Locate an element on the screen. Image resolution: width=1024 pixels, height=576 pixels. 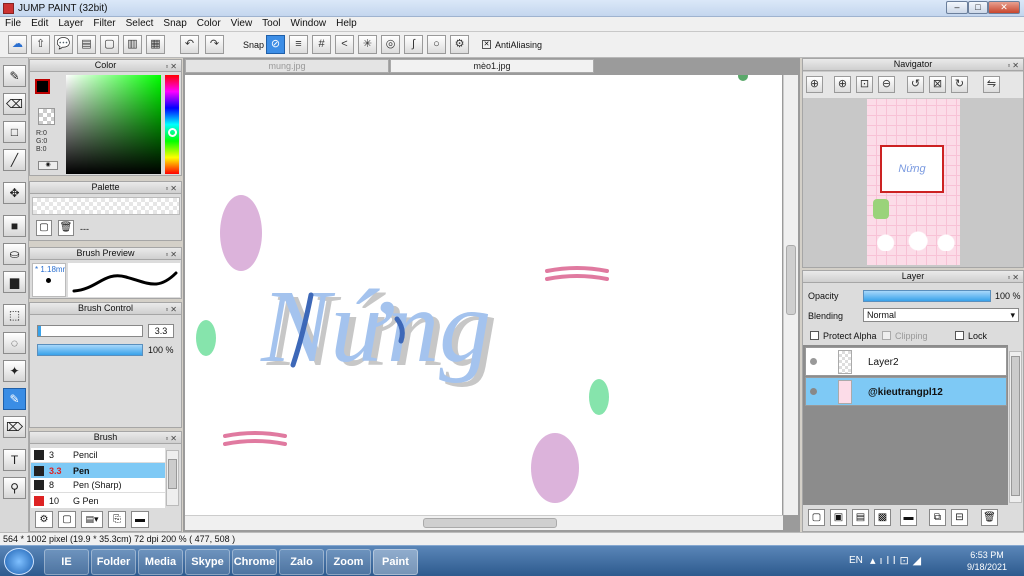
canvas-vertical-scrollbar is located at coordinates (790, 295).